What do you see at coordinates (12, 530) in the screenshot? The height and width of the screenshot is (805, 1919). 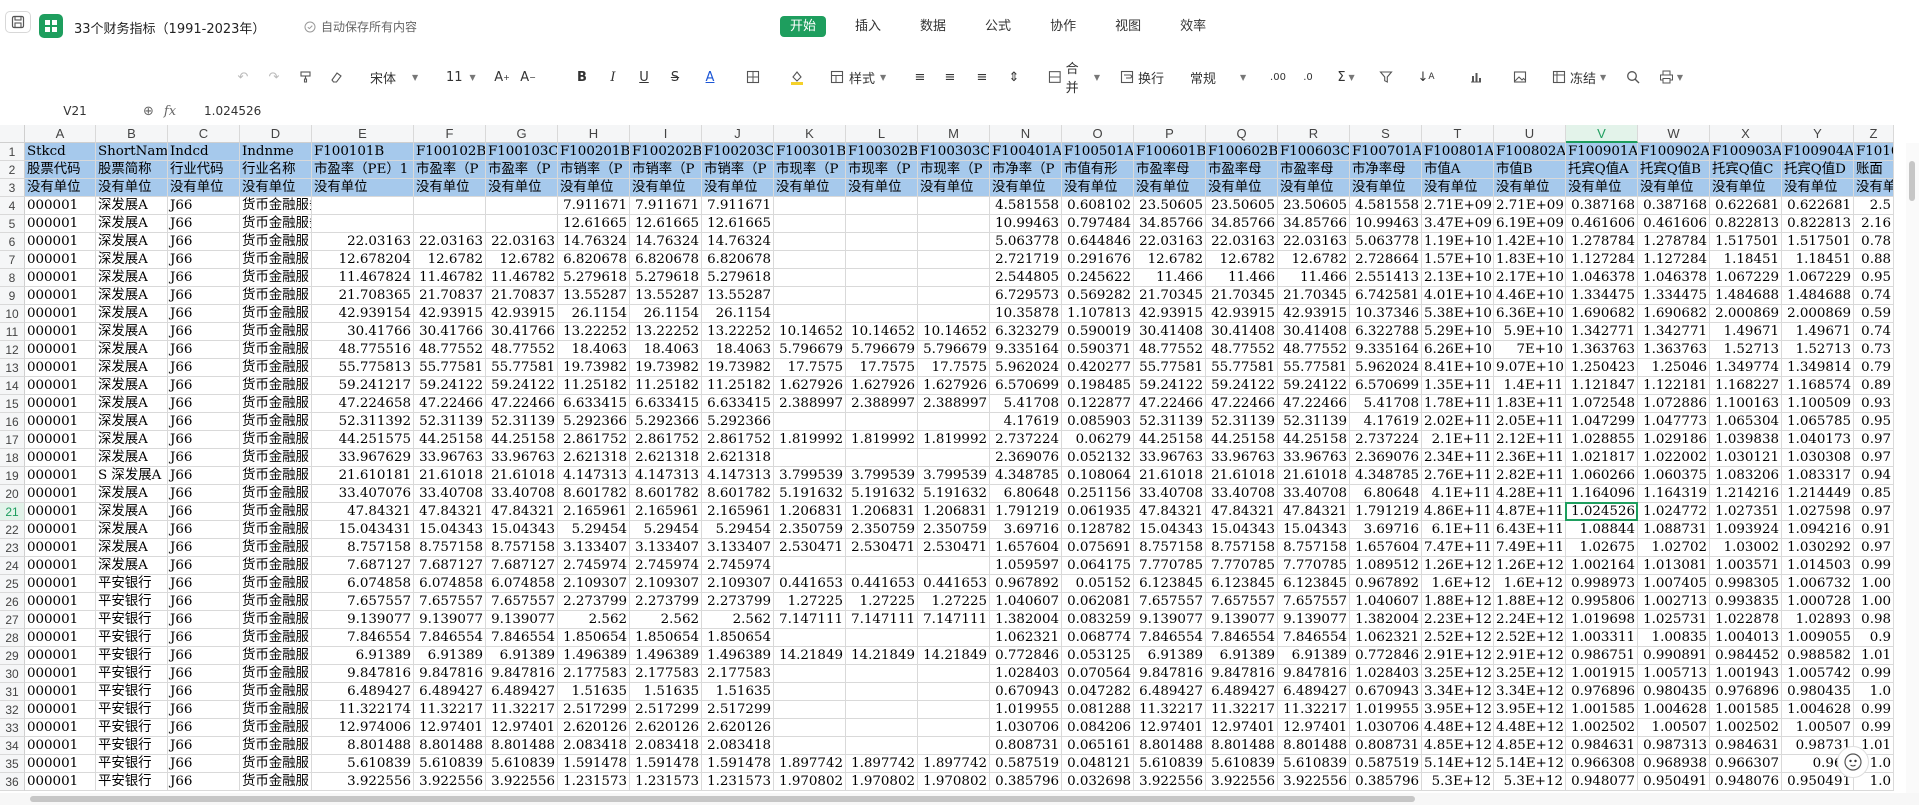 I see `row-header: 22` at bounding box center [12, 530].